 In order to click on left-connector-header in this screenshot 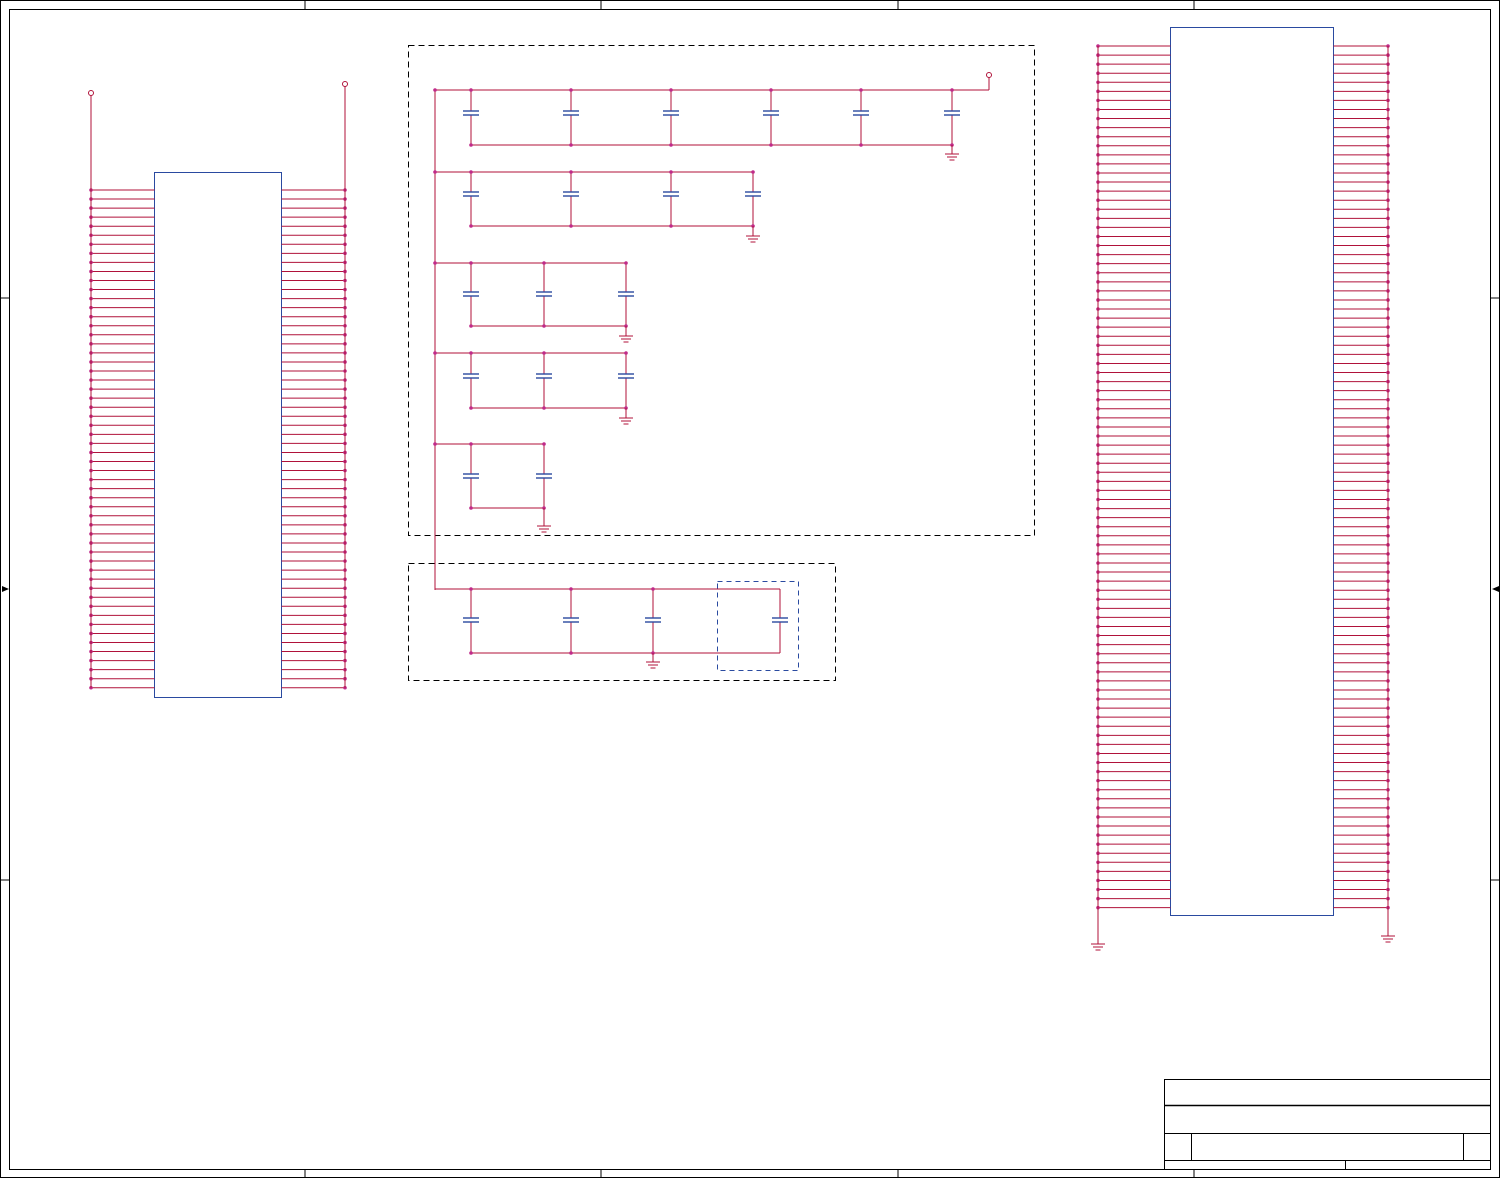, I will do `click(218, 389)`.